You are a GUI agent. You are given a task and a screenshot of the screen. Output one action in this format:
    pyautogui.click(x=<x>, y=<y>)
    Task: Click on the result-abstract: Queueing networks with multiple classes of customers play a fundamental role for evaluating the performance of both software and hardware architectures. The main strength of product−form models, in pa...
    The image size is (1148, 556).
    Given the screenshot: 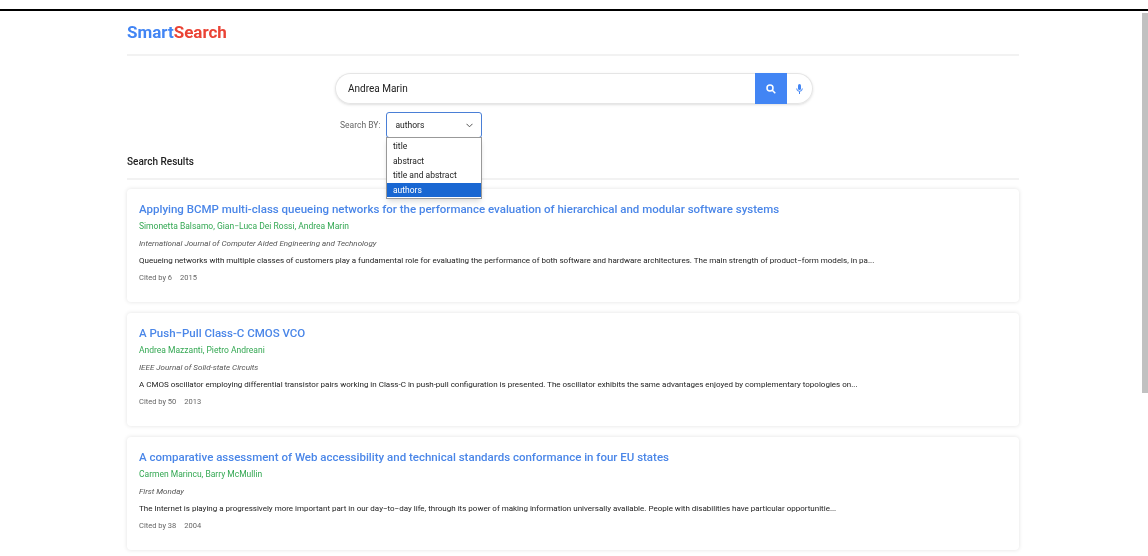 What is the action you would take?
    pyautogui.click(x=507, y=260)
    